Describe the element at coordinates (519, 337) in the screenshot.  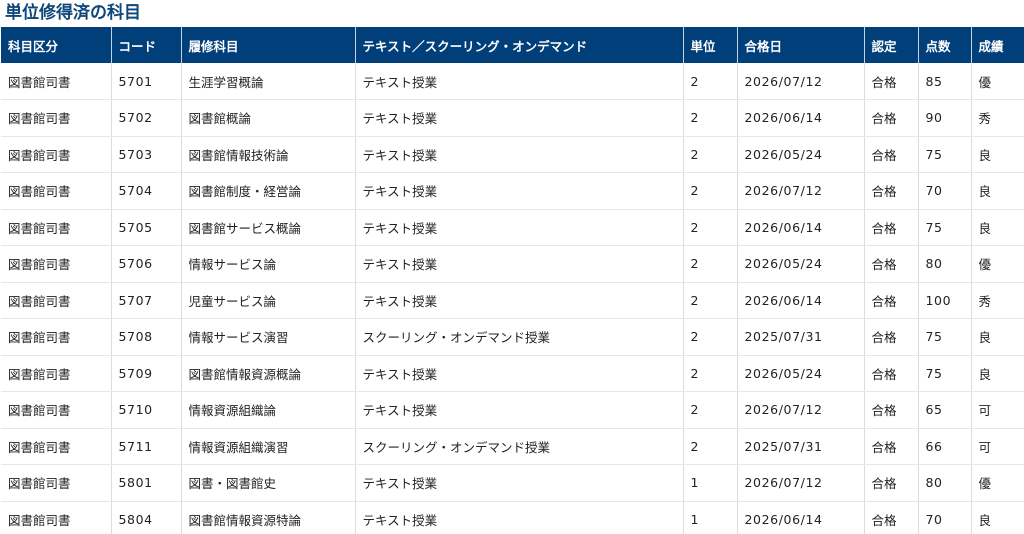
I see `format-cell: スクーリング・オンデマンド授業` at that location.